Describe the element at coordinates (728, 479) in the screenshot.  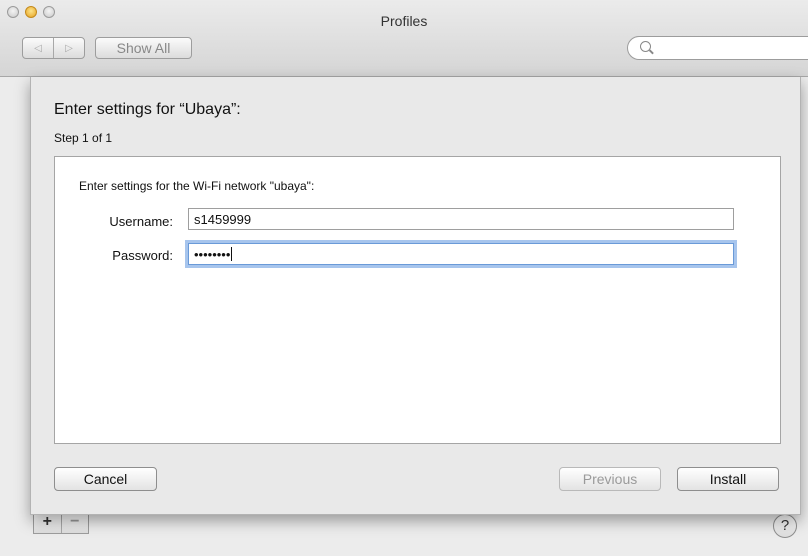
I see `install-button: Install` at that location.